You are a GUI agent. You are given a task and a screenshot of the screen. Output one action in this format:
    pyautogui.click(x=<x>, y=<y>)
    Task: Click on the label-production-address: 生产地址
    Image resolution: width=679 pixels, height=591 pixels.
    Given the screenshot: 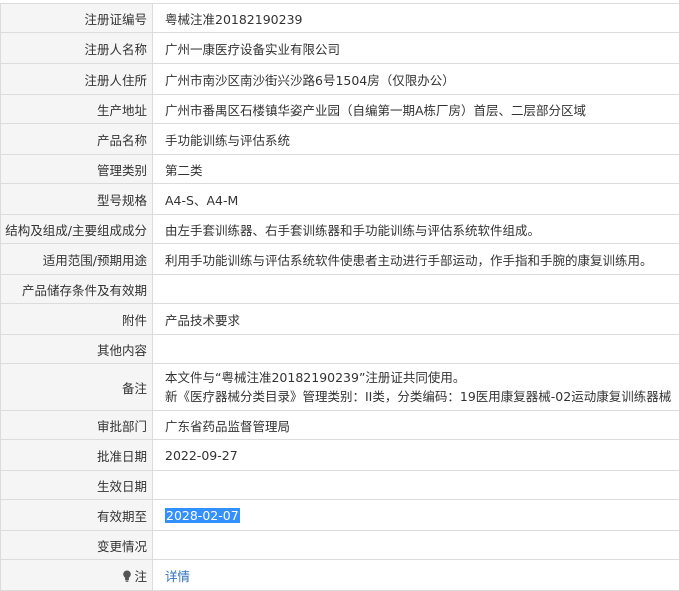 What is the action you would take?
    pyautogui.click(x=77, y=109)
    